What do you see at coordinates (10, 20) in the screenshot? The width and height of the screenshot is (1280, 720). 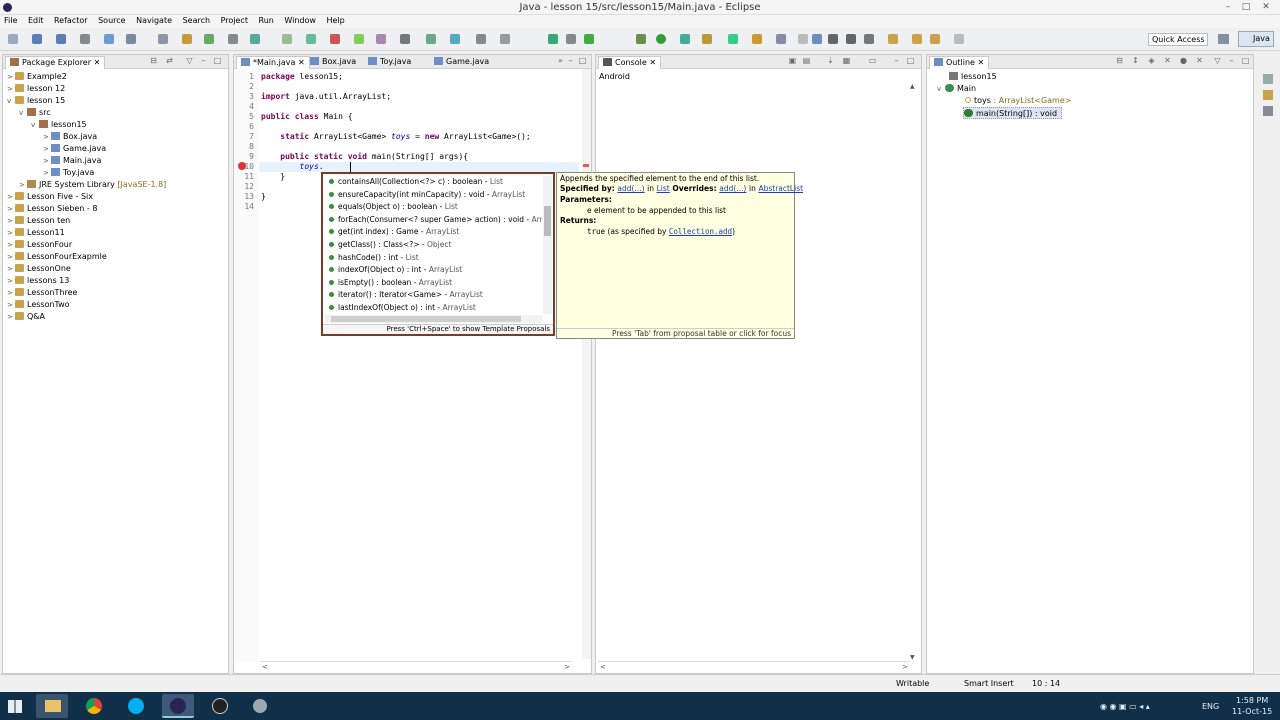 I see `menu-file: File` at bounding box center [10, 20].